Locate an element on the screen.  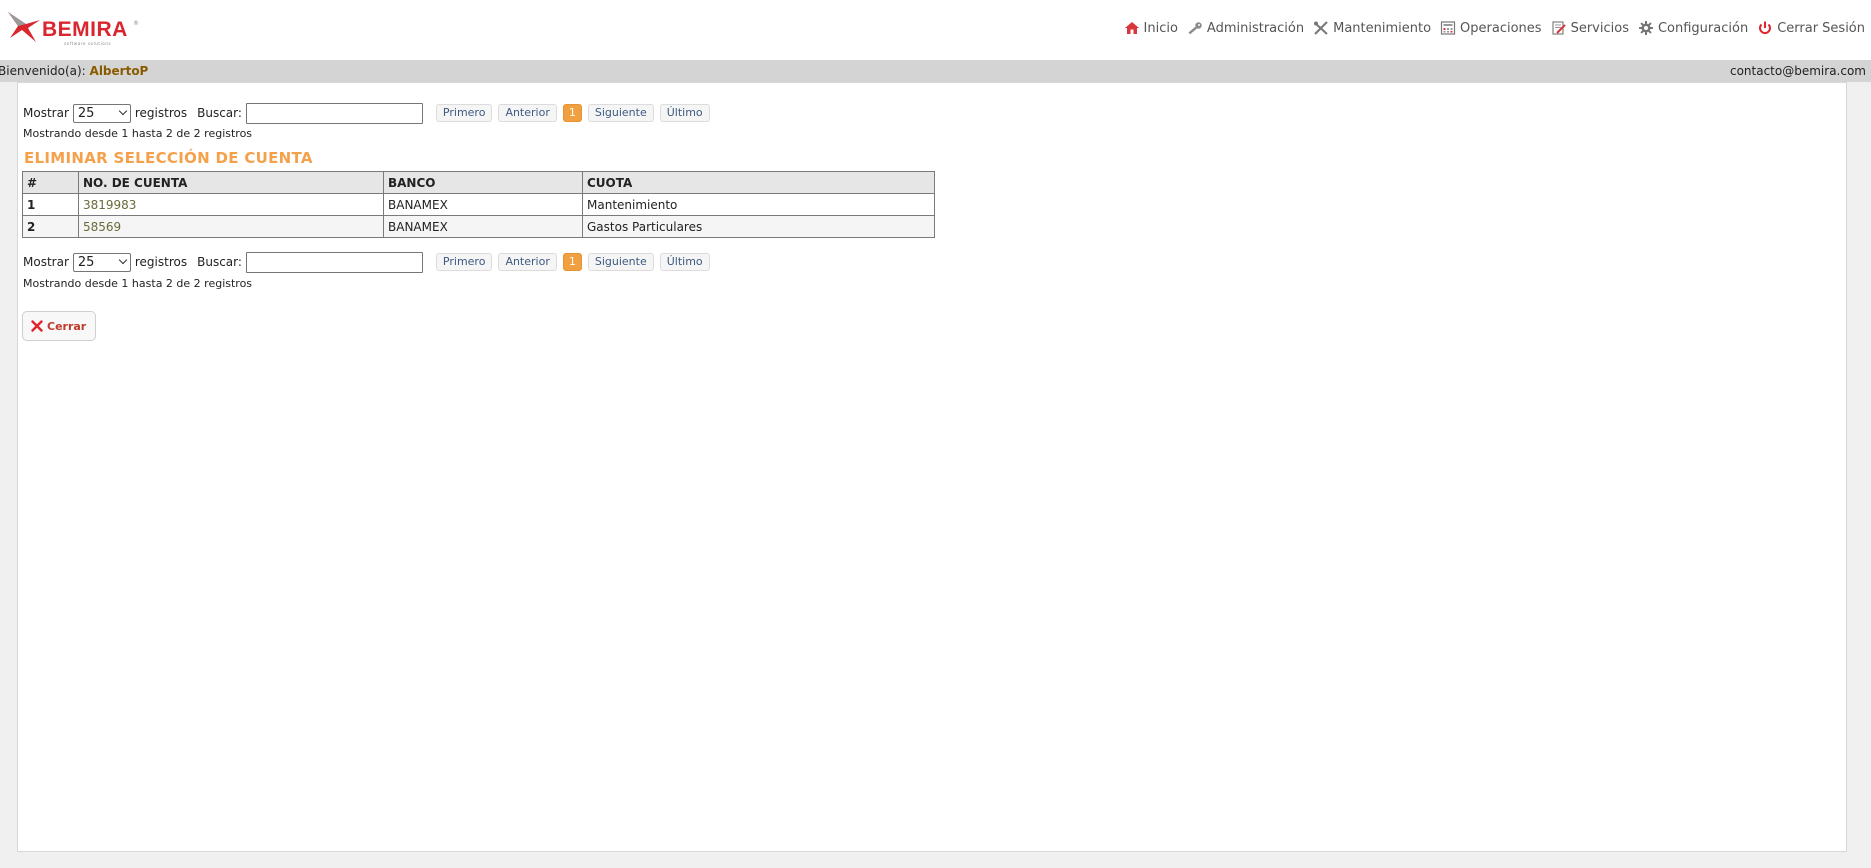
nav-label: Cerrar Sesión is located at coordinates (1821, 28).